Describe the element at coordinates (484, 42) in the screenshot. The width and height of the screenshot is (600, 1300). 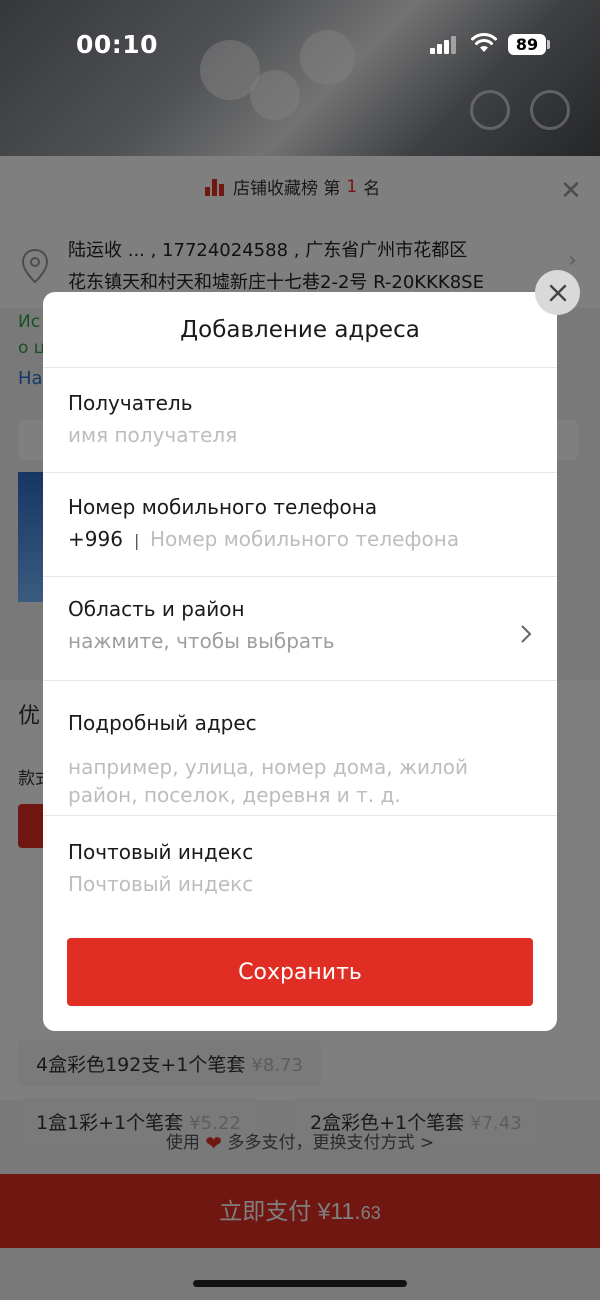
I see `wifi-icon` at that location.